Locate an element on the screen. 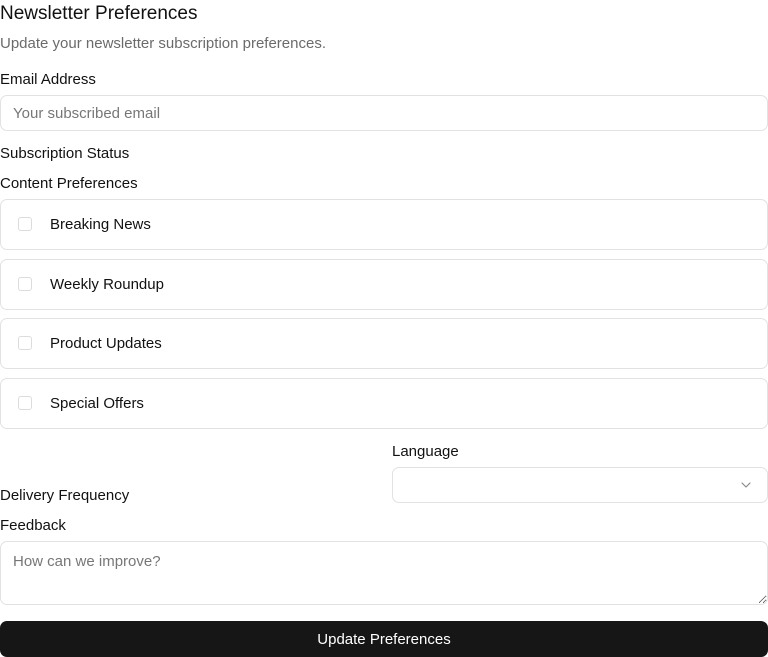  update-preferences-button: Update Preferences is located at coordinates (384, 639).